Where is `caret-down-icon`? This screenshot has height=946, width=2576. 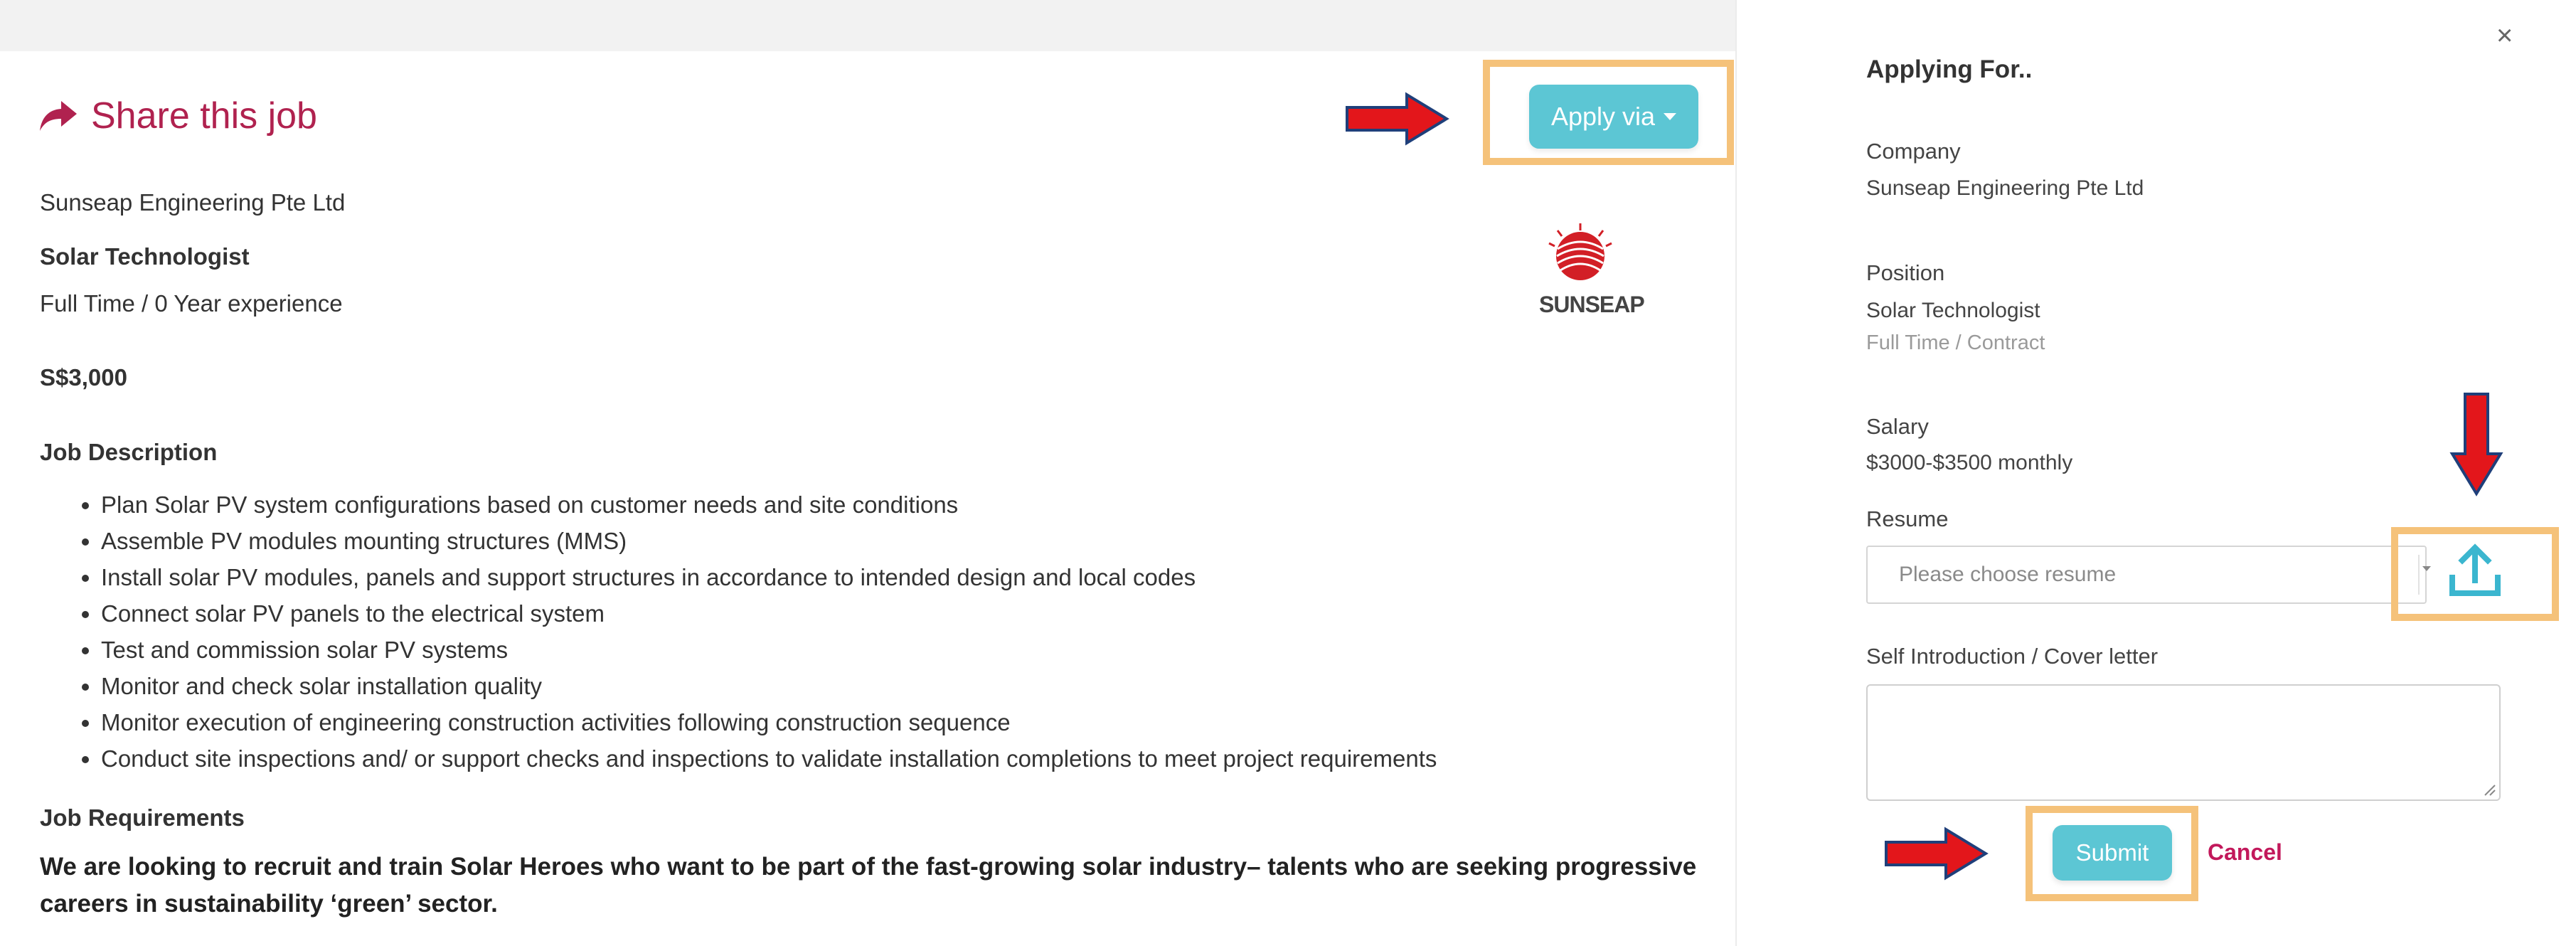 caret-down-icon is located at coordinates (1670, 116).